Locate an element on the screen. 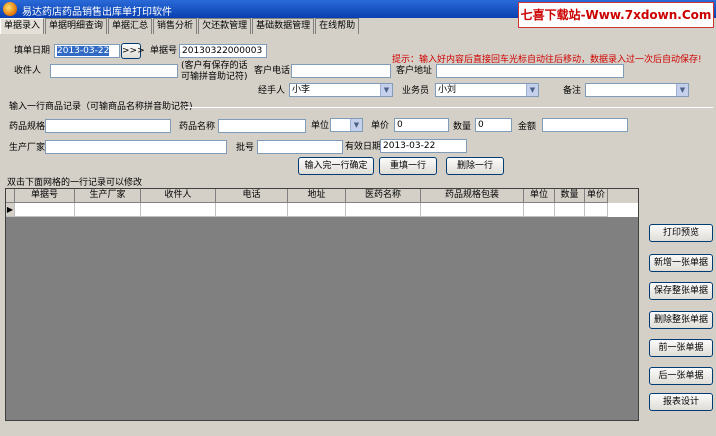 The height and width of the screenshot is (436, 716). batch-label: 批号 is located at coordinates (245, 148).